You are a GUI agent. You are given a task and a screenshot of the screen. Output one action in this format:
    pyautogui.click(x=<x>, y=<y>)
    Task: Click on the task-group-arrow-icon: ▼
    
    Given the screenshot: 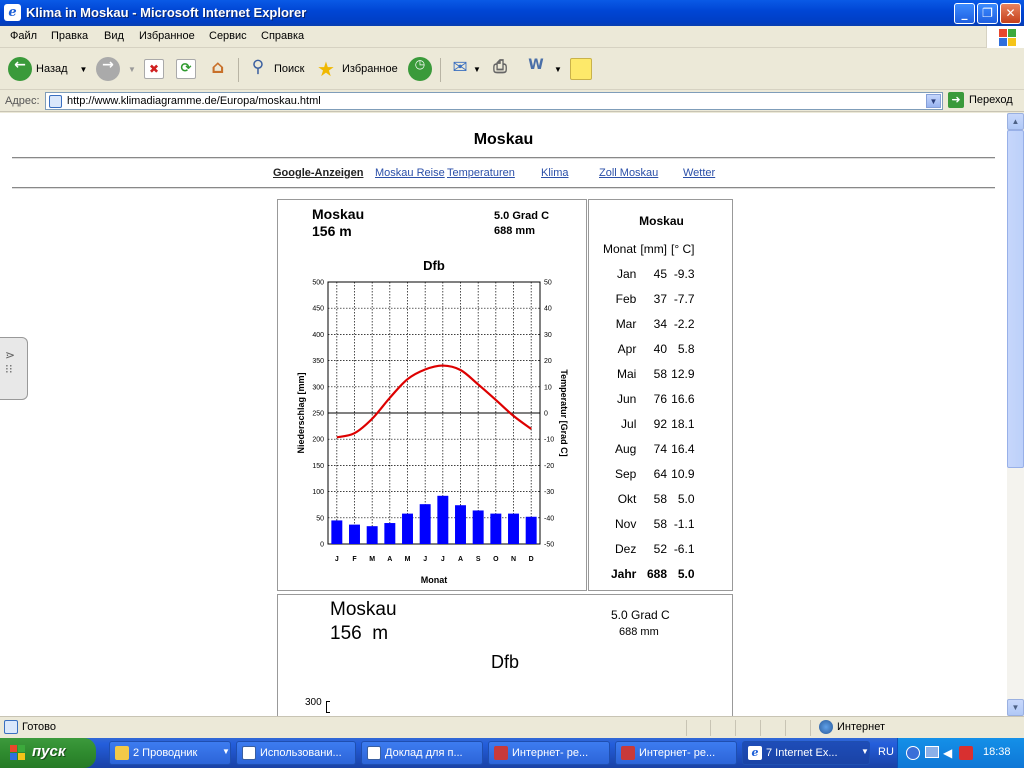 What is the action you would take?
    pyautogui.click(x=226, y=751)
    